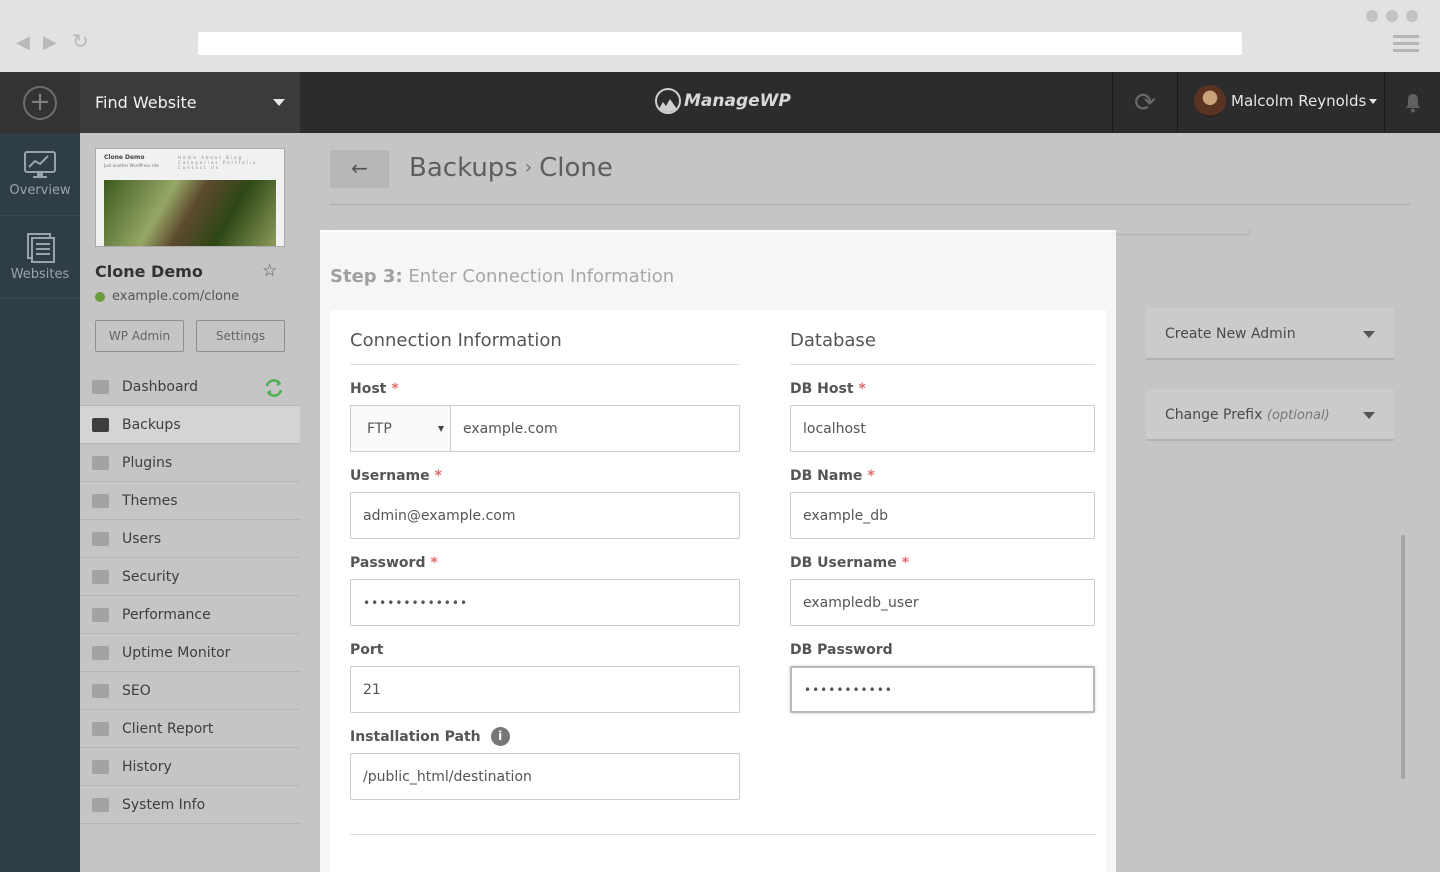 This screenshot has width=1440, height=872. What do you see at coordinates (1299, 101) in the screenshot?
I see `user-name: Malcolm Reynolds` at bounding box center [1299, 101].